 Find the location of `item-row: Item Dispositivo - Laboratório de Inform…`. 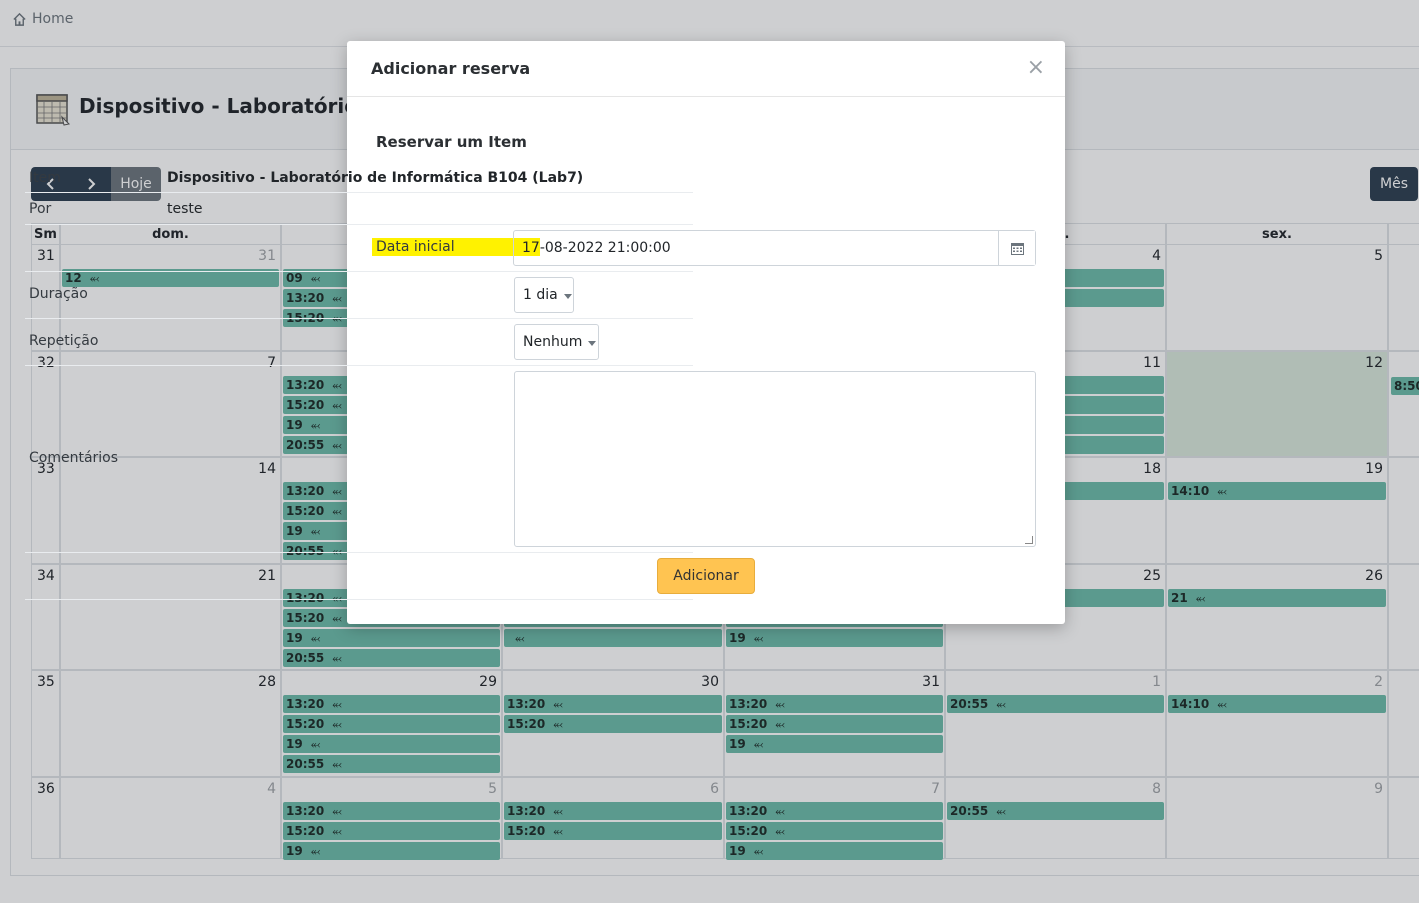

item-row: Item Dispositivo - Laboratório de Inform… is located at coordinates (359, 178).